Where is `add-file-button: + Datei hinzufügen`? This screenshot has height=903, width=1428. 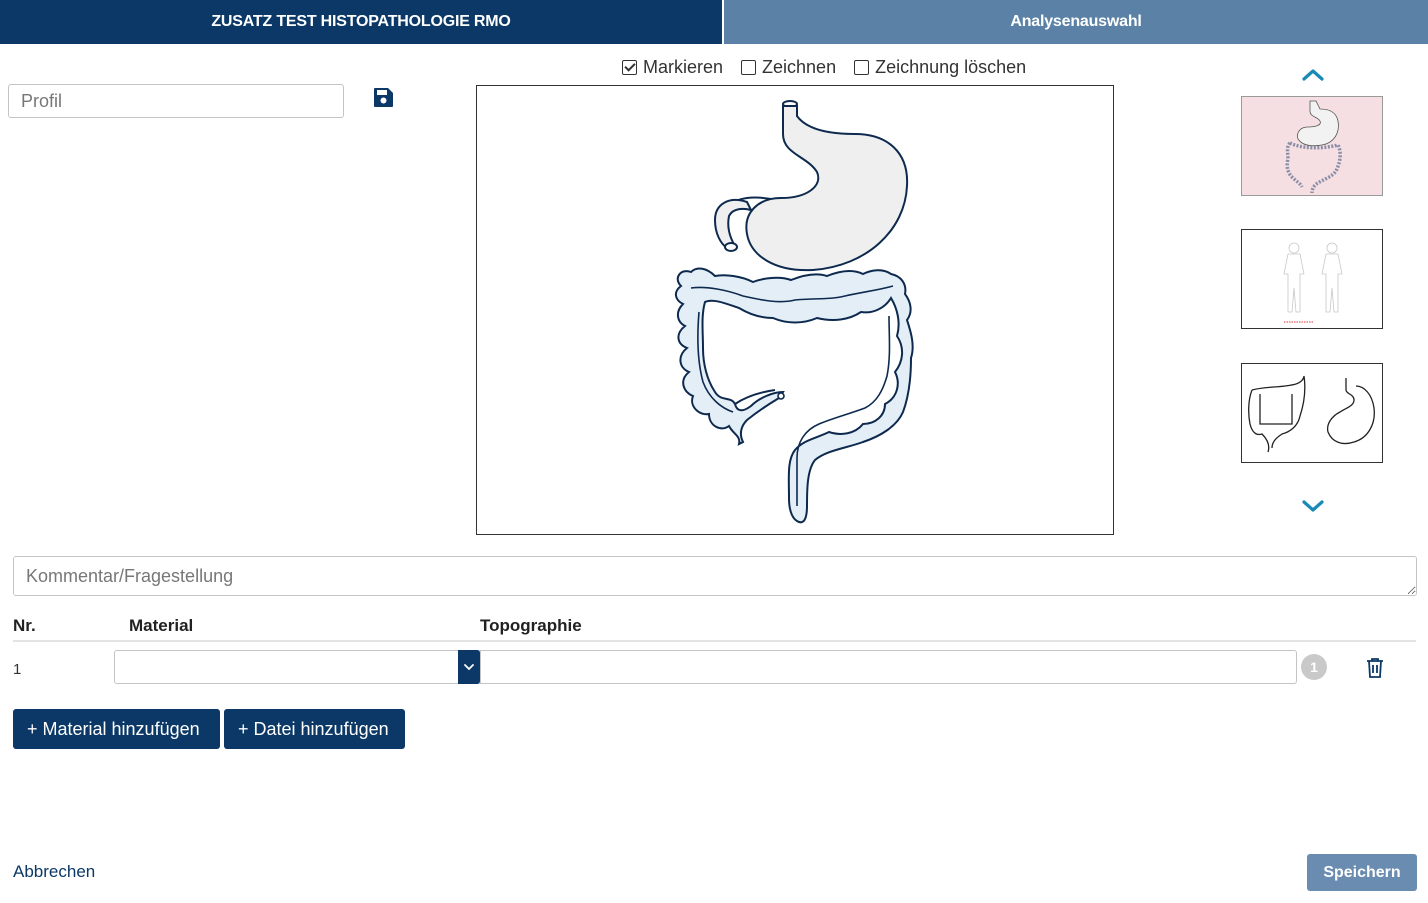 add-file-button: + Datei hinzufügen is located at coordinates (314, 729).